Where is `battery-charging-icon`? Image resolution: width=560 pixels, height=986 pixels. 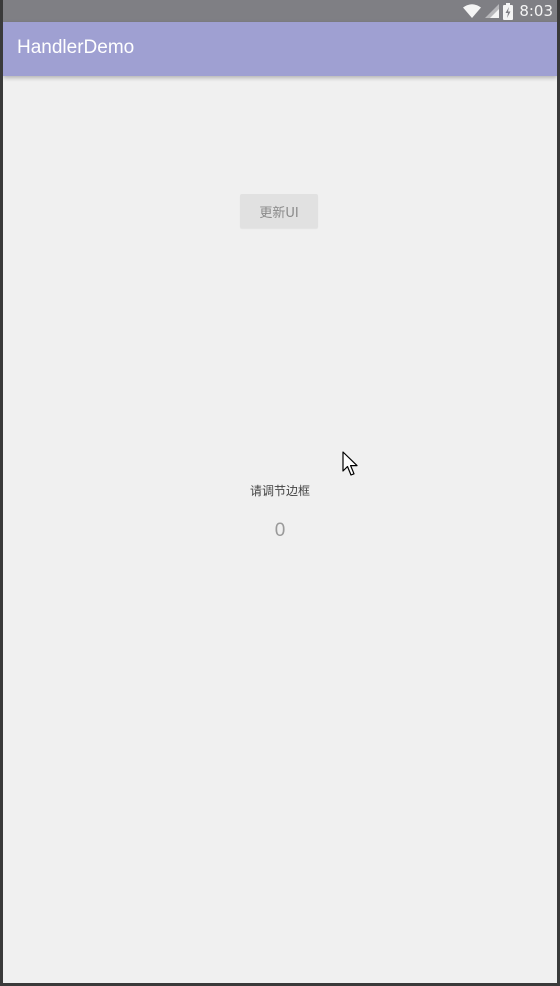
battery-charging-icon is located at coordinates (508, 11).